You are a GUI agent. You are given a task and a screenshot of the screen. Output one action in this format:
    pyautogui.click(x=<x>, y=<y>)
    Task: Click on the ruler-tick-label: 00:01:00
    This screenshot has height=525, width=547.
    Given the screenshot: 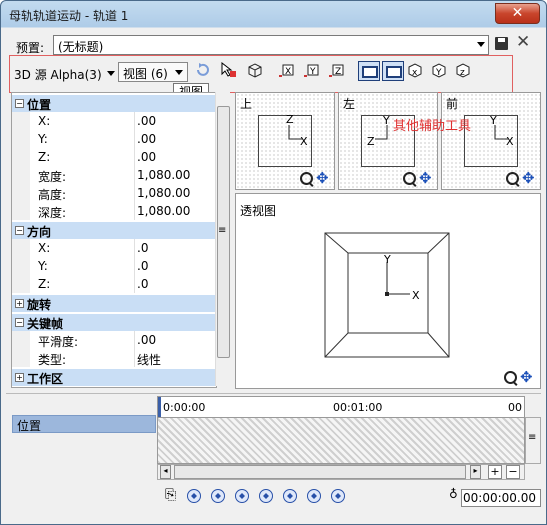 What is the action you would take?
    pyautogui.click(x=358, y=407)
    